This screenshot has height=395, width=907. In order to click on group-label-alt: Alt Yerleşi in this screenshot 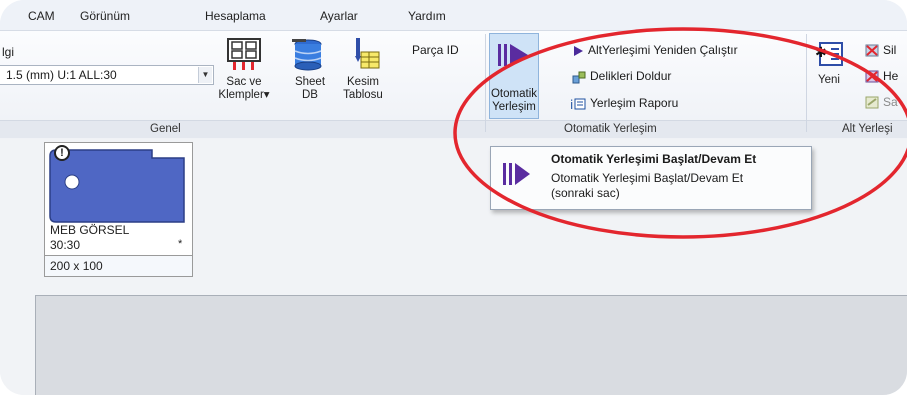, I will do `click(867, 129)`.